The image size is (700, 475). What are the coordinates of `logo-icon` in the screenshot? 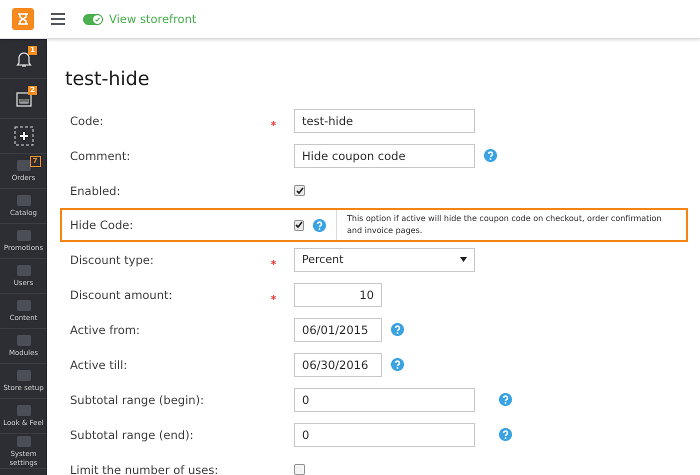 It's located at (23, 19).